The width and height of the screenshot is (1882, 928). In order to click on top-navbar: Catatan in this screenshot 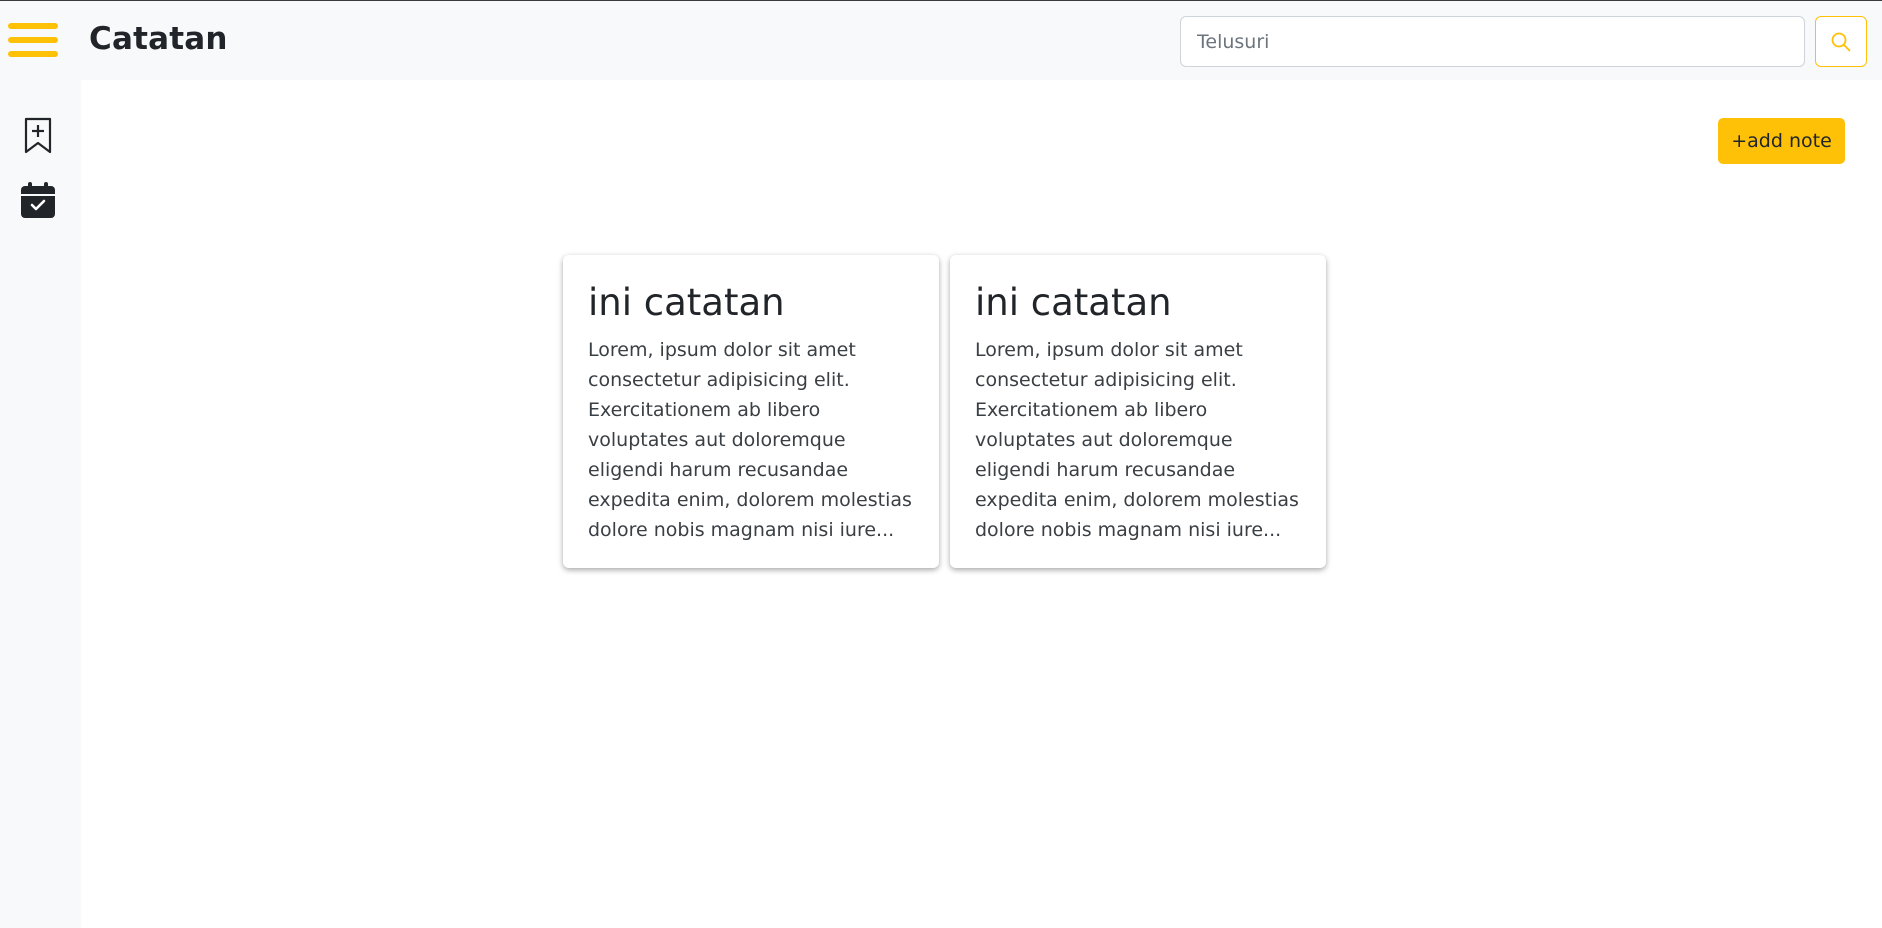, I will do `click(941, 40)`.